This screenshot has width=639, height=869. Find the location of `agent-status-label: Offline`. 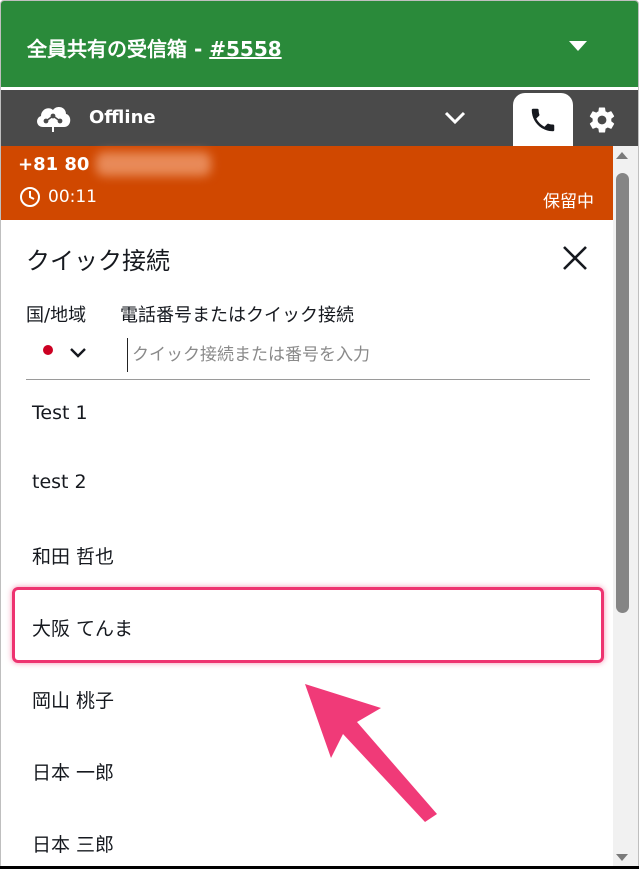

agent-status-label: Offline is located at coordinates (122, 117).